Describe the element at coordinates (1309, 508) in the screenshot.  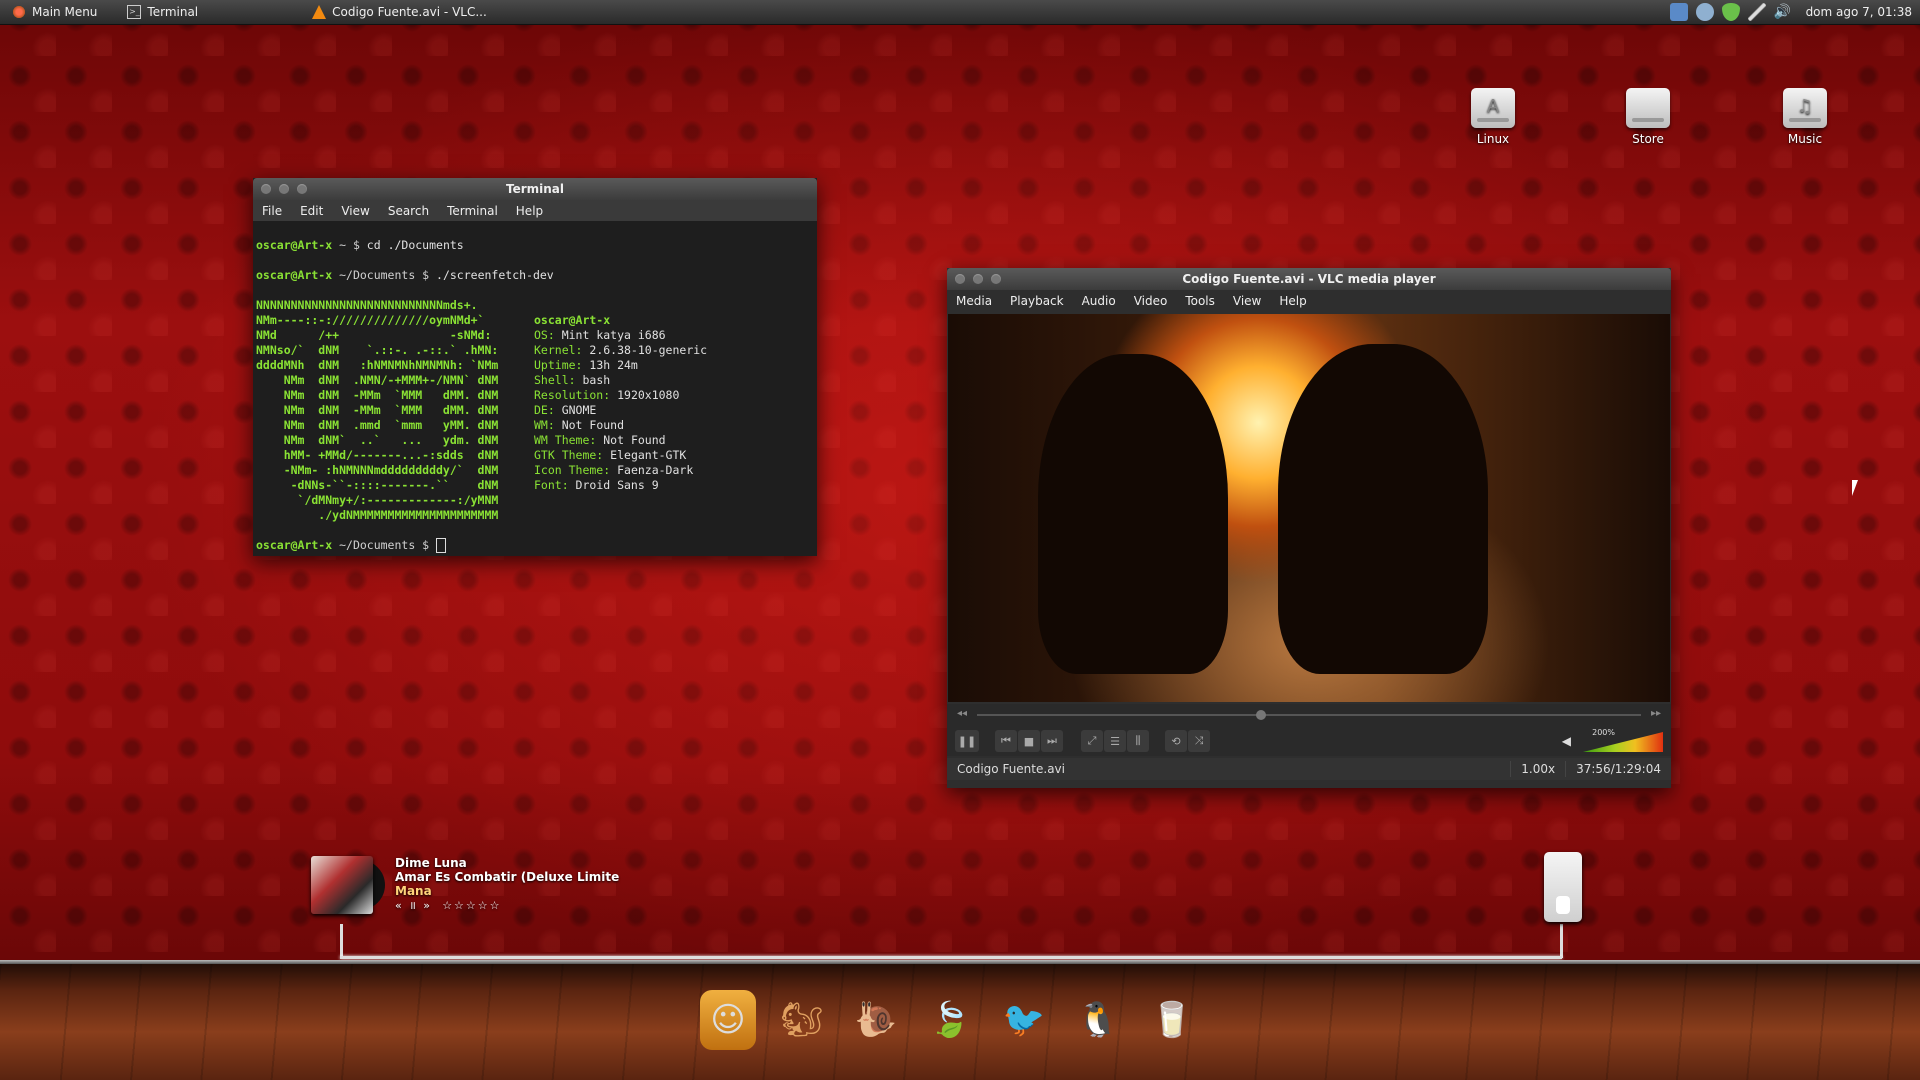
I see `video-frame` at that location.